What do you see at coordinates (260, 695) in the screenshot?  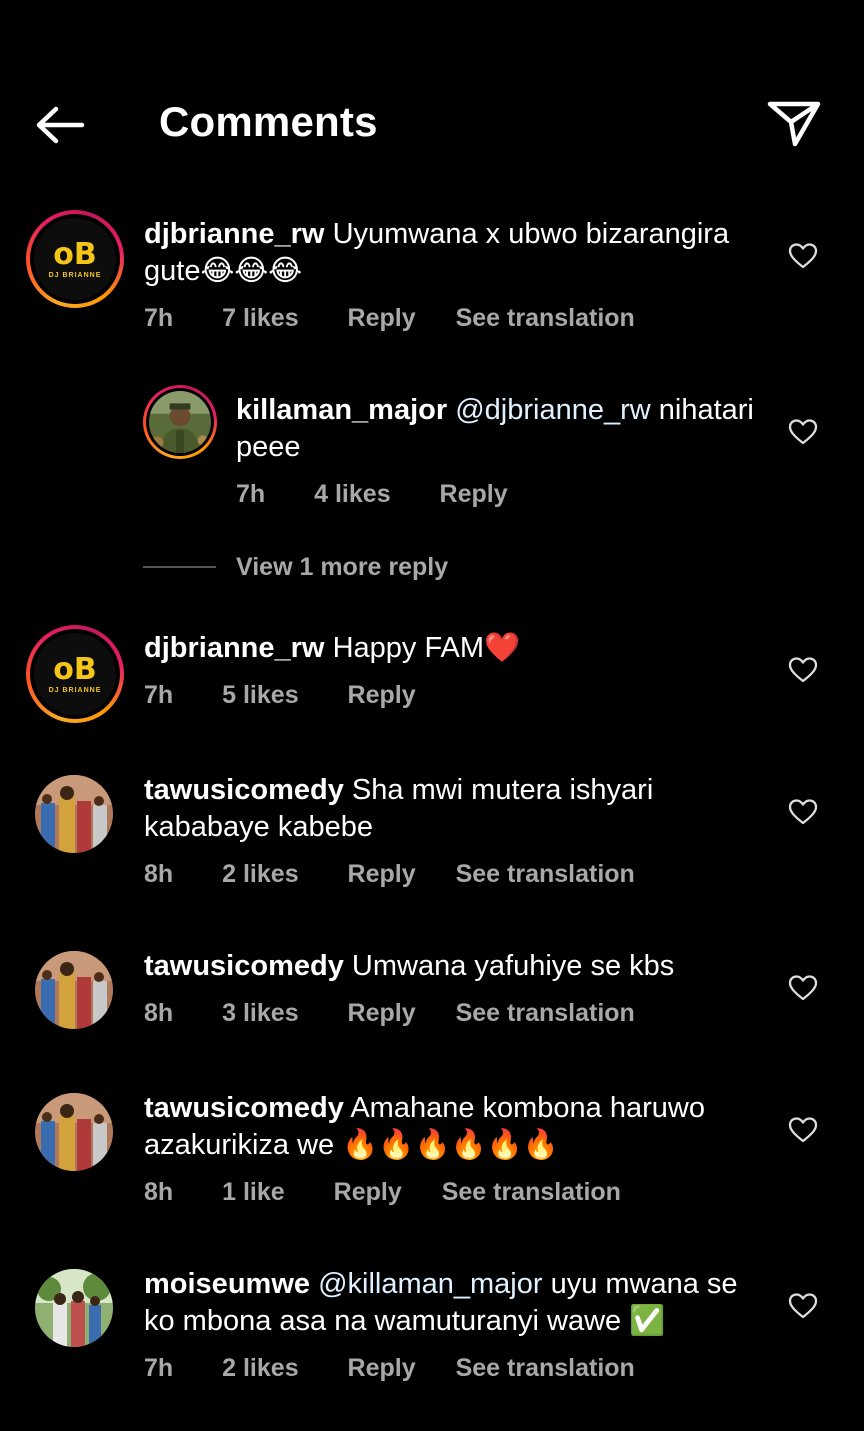 I see `likes-count: 5 likes` at bounding box center [260, 695].